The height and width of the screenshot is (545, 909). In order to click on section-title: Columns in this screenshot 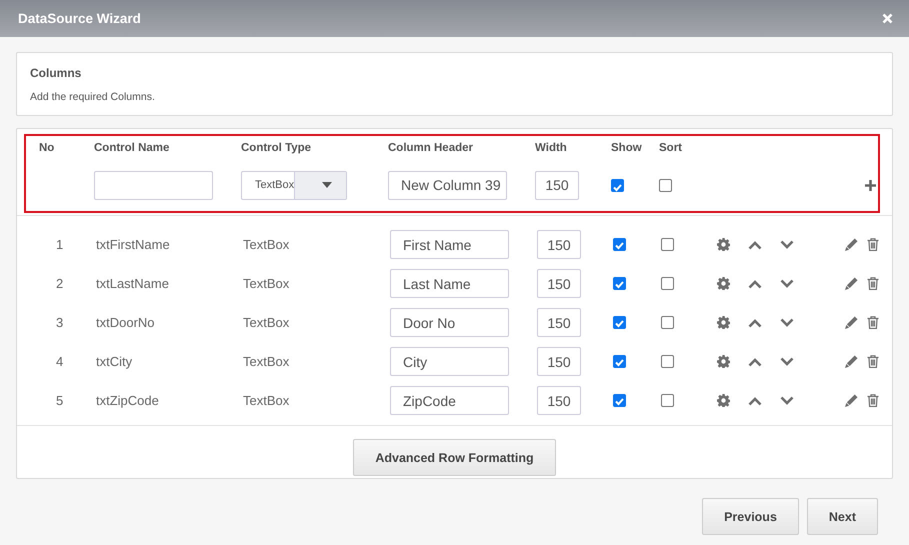, I will do `click(56, 73)`.